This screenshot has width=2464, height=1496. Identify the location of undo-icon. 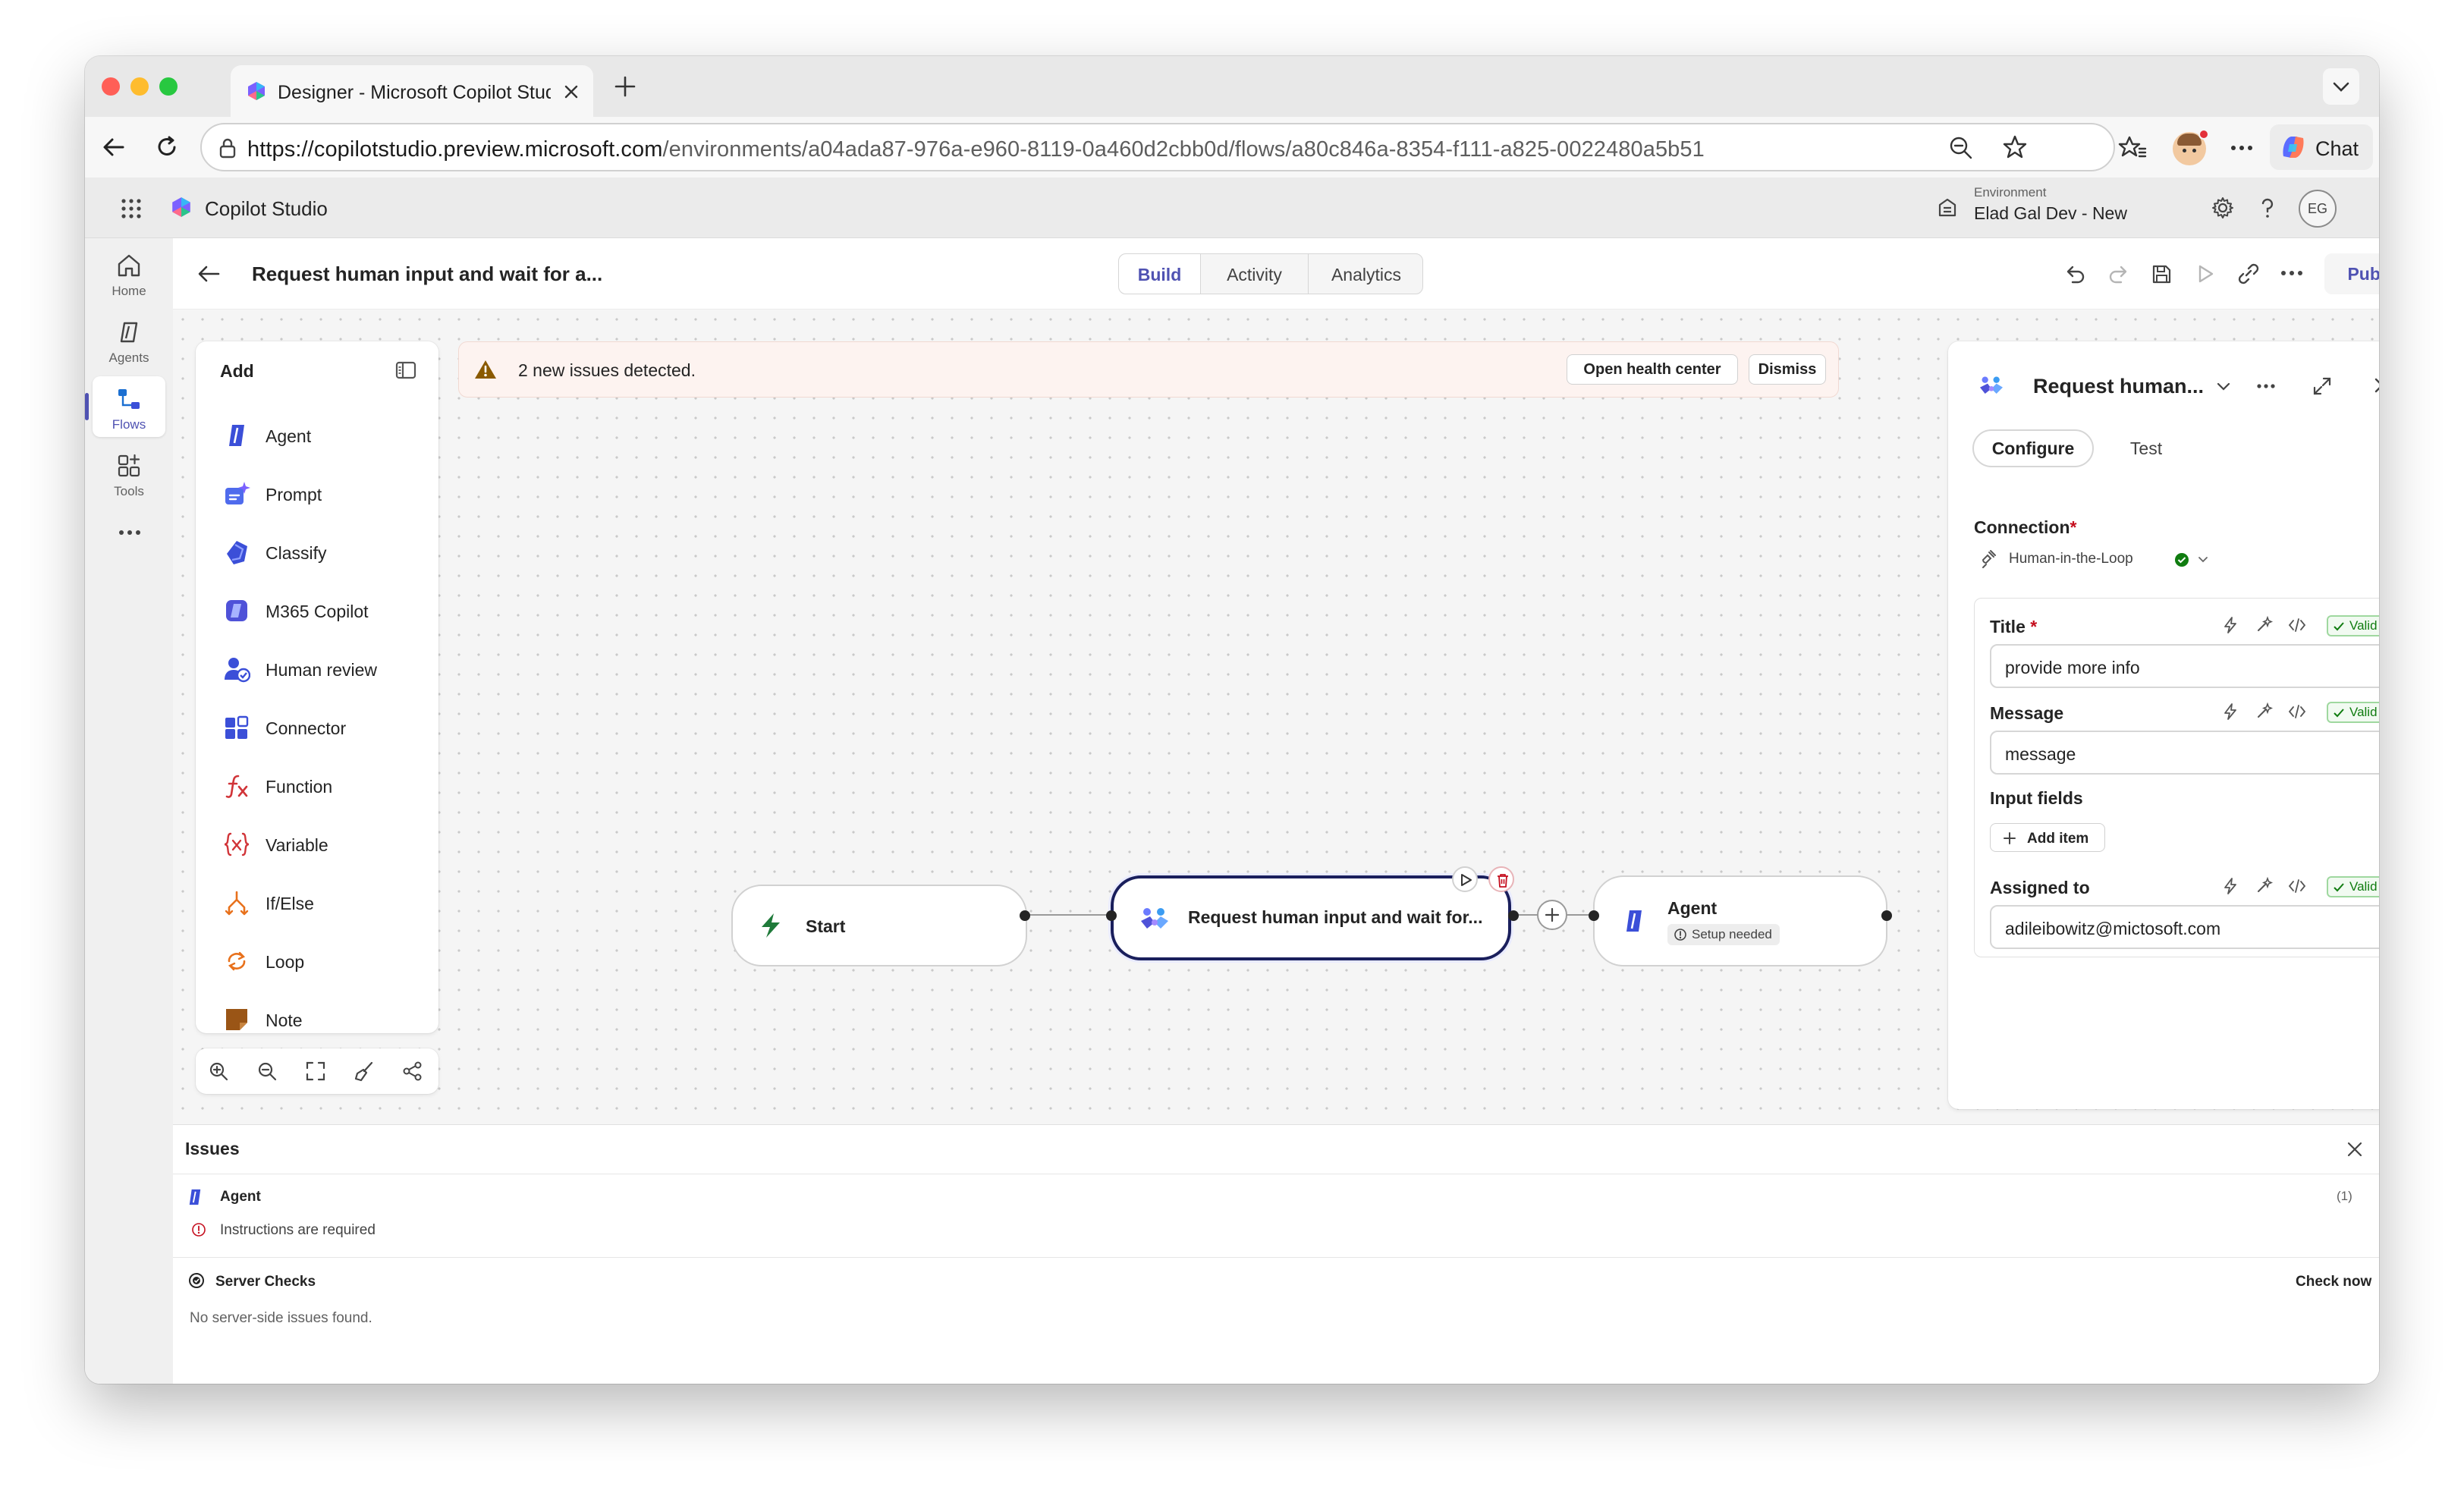
(2074, 273).